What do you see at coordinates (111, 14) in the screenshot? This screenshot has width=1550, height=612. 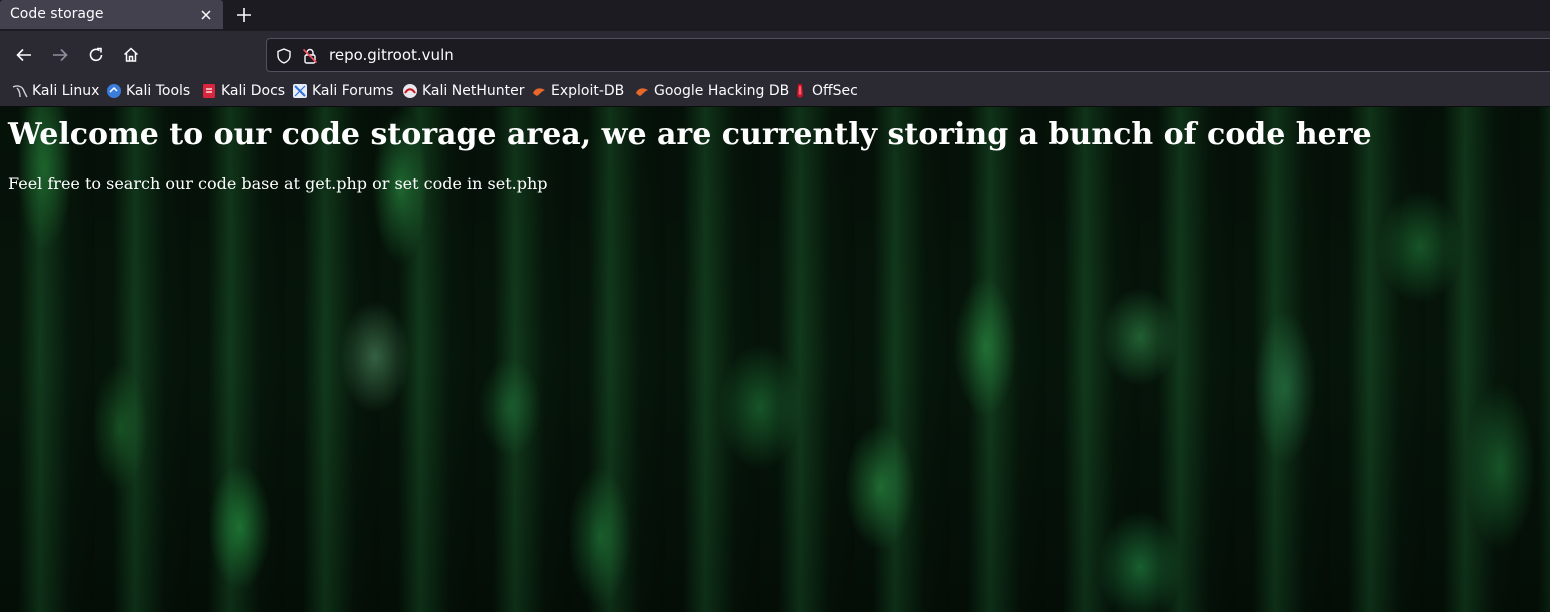 I see `tab-code-storage: Code storage` at bounding box center [111, 14].